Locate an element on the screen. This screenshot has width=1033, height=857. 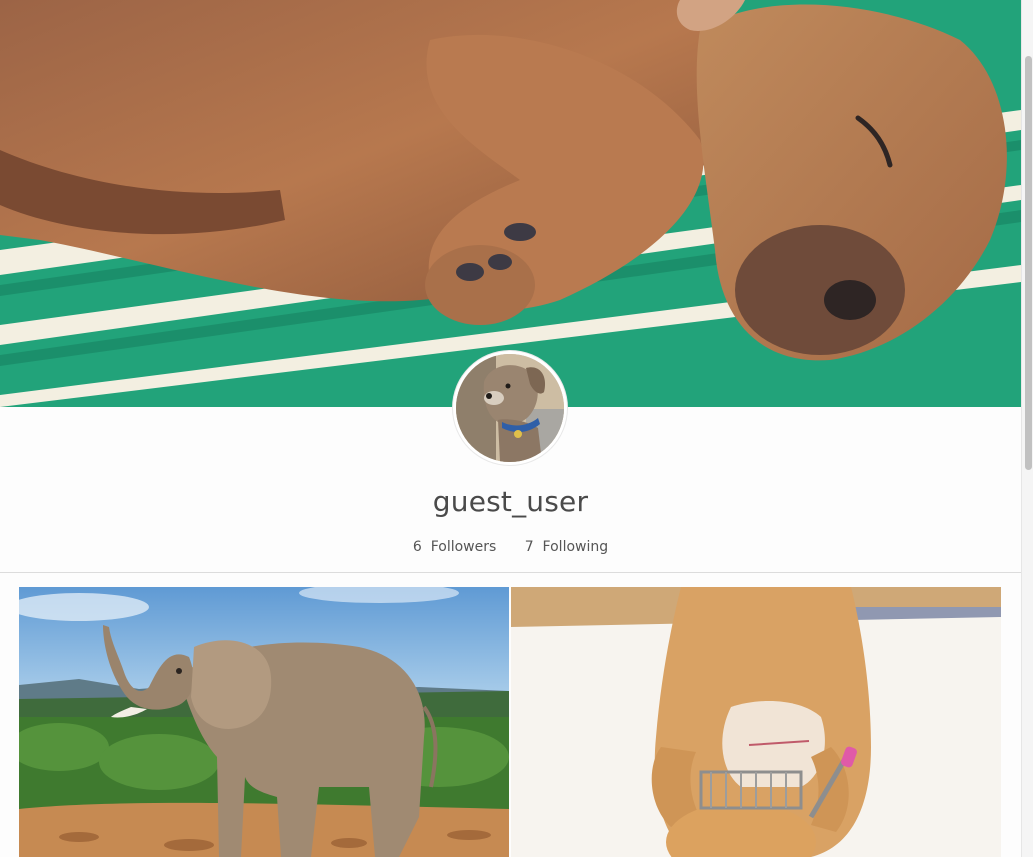
followers-label: Followers is located at coordinates (461, 547).